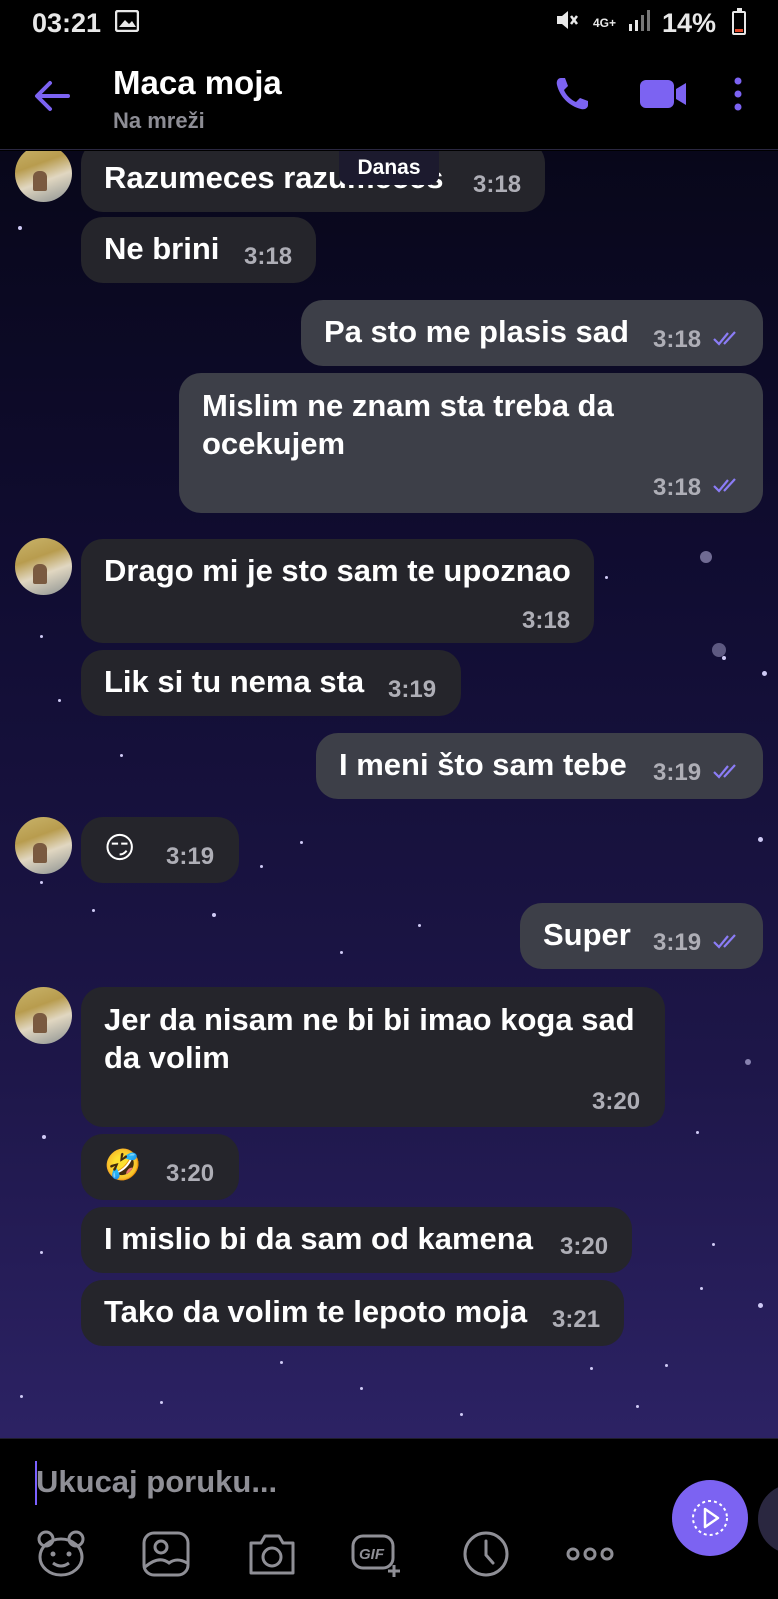 Image resolution: width=778 pixels, height=1599 pixels. Describe the element at coordinates (576, 1319) in the screenshot. I see `message-time: 3:21` at that location.